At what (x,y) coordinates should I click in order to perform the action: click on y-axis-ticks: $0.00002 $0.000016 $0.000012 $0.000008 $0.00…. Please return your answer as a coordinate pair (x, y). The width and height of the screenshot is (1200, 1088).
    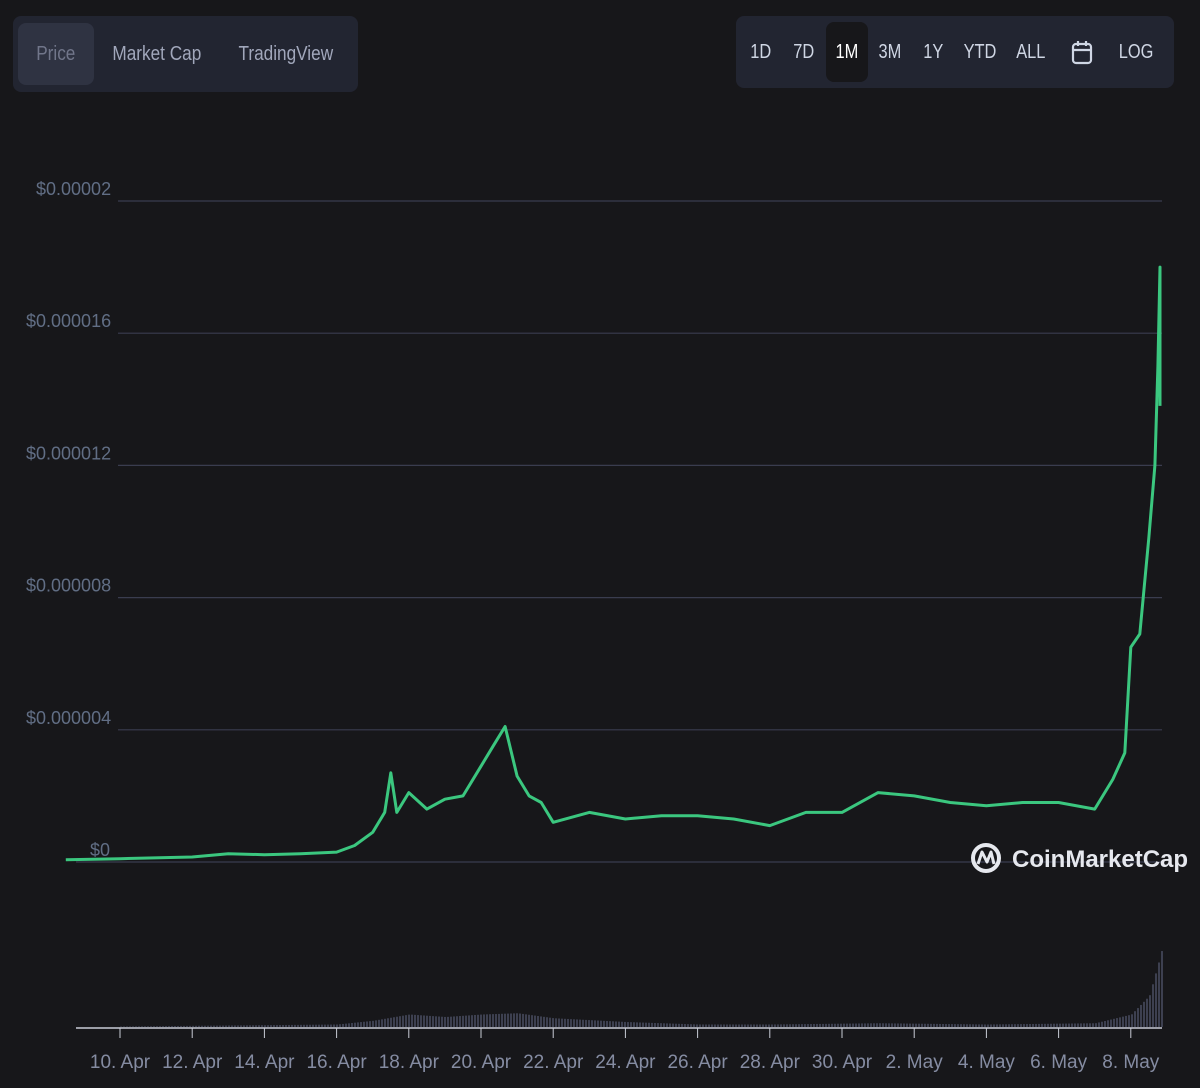
    Looking at the image, I should click on (68, 519).